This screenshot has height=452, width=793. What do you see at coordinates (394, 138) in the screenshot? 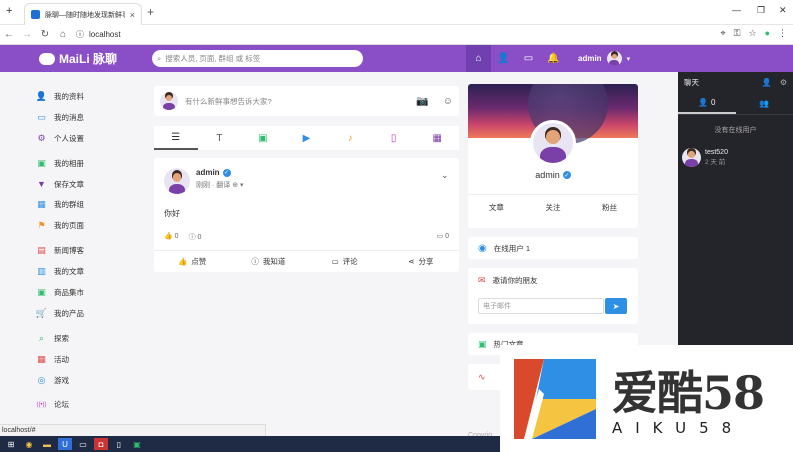
I see `file-icon: ▯` at bounding box center [394, 138].